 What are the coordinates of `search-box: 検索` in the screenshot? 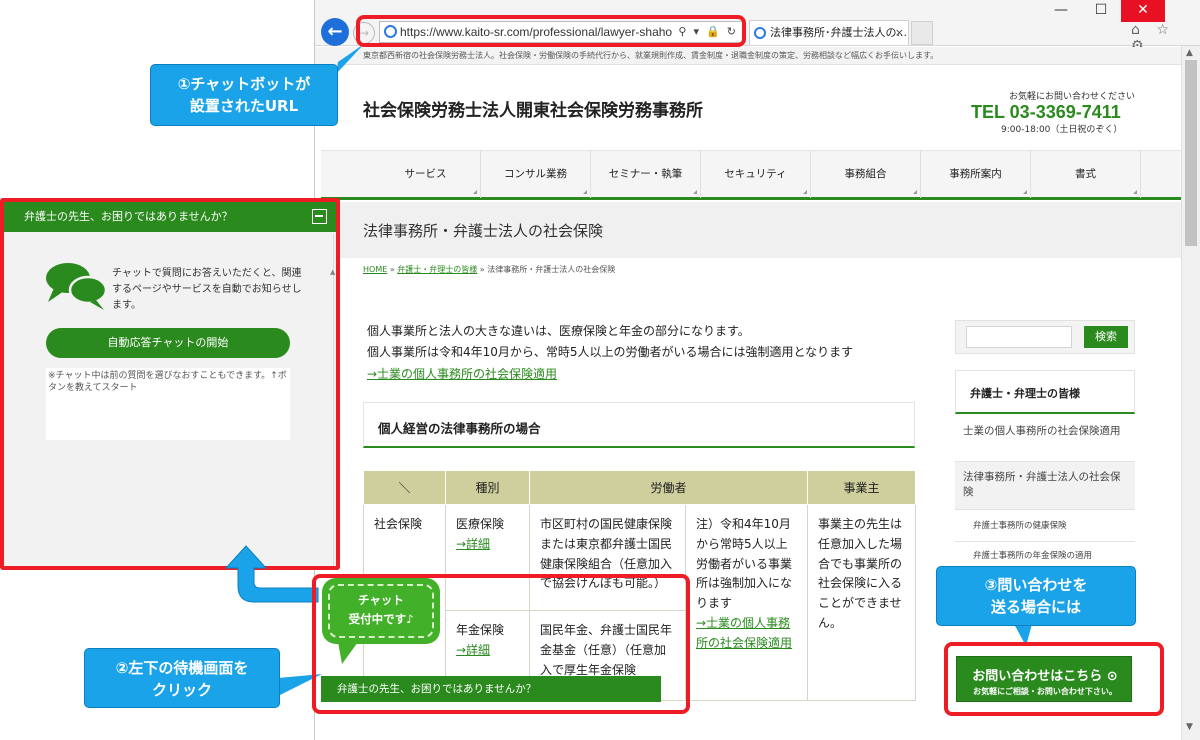 It's located at (1045, 337).